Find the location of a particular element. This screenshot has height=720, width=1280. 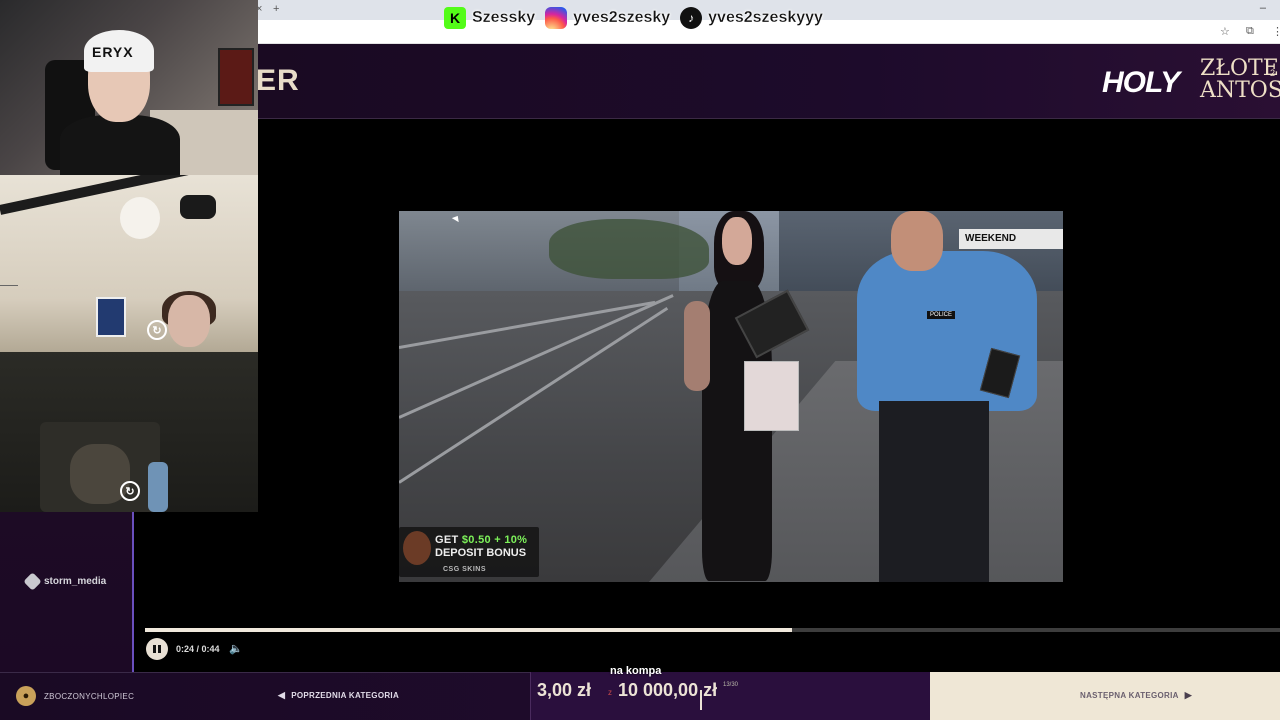

sponsor-ad: GET $0.50 + 10% DEPOSIT BONUS CSG SKINS is located at coordinates (469, 552).